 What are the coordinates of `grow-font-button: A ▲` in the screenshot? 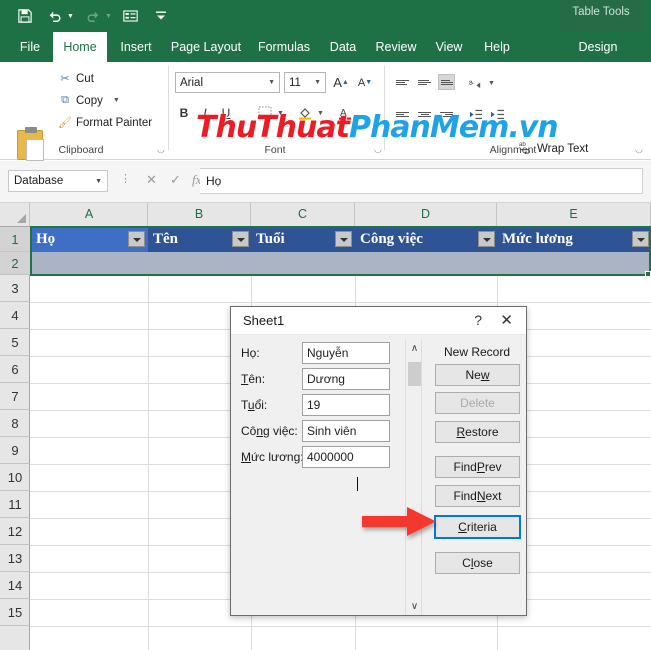 It's located at (341, 82).